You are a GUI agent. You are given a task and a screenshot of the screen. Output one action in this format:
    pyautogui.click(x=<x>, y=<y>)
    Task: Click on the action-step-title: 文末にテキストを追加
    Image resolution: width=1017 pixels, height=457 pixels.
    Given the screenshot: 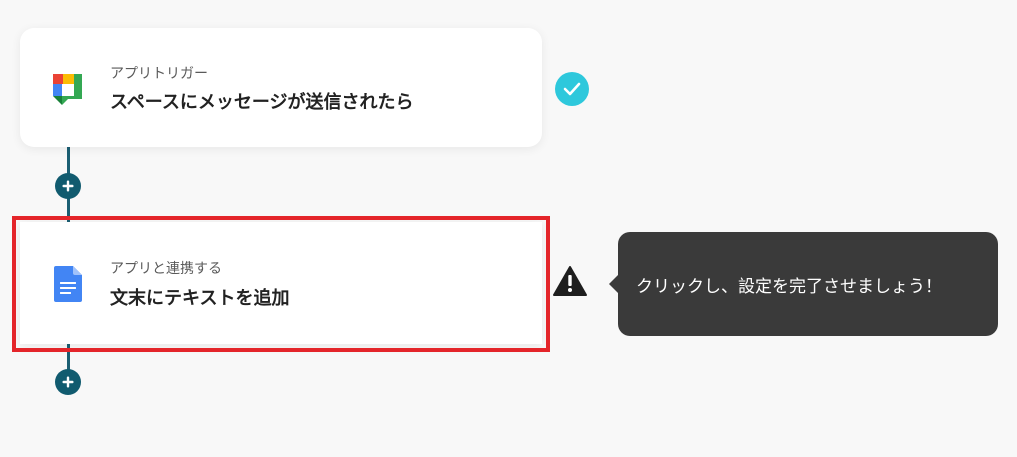 What is the action you would take?
    pyautogui.click(x=200, y=298)
    